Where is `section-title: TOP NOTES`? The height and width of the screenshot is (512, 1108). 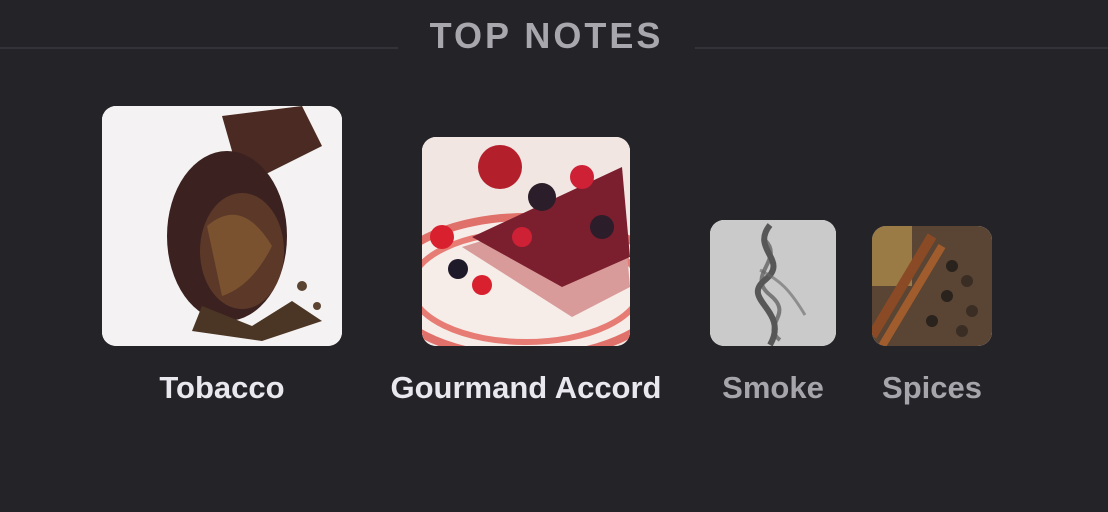
section-title: TOP NOTES is located at coordinates (546, 35).